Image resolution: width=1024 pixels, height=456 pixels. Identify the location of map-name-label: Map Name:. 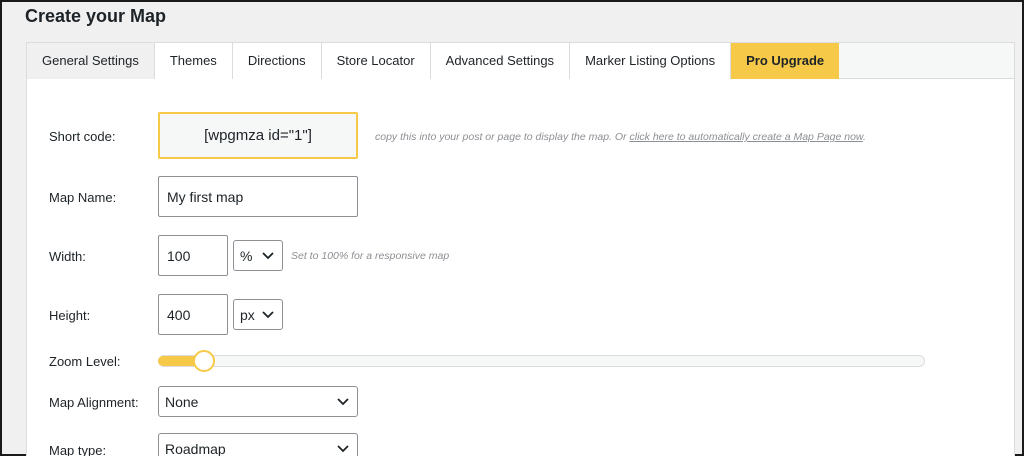
(83, 197).